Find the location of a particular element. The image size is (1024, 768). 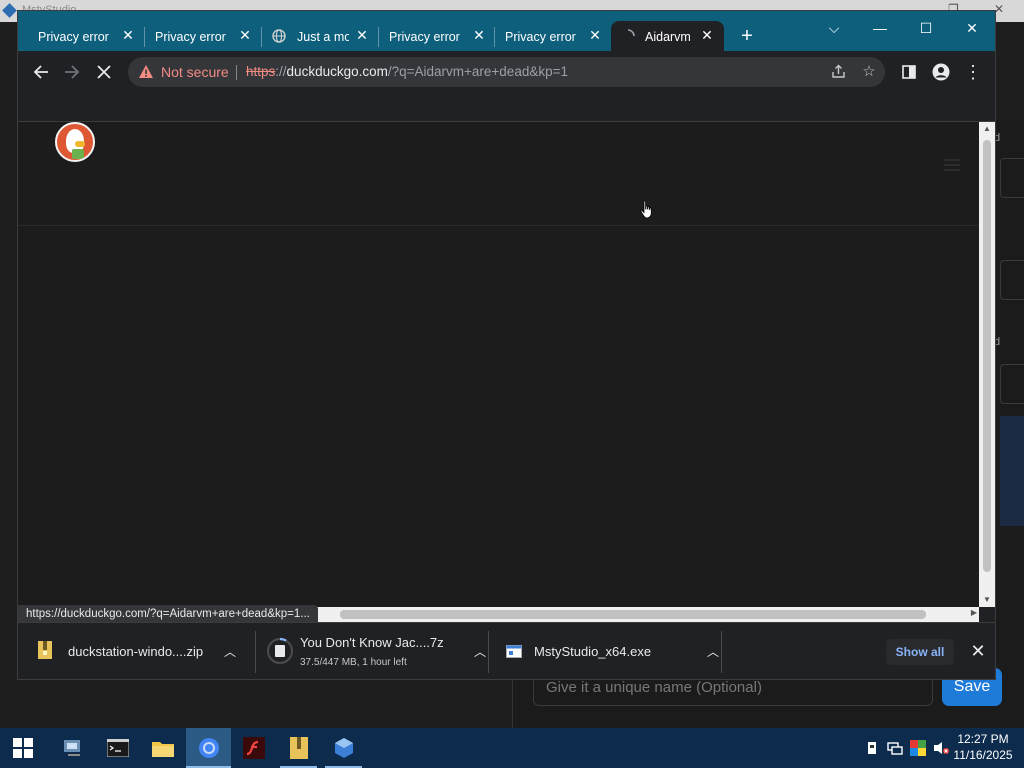

chrome-taskbar-icon is located at coordinates (208, 748).